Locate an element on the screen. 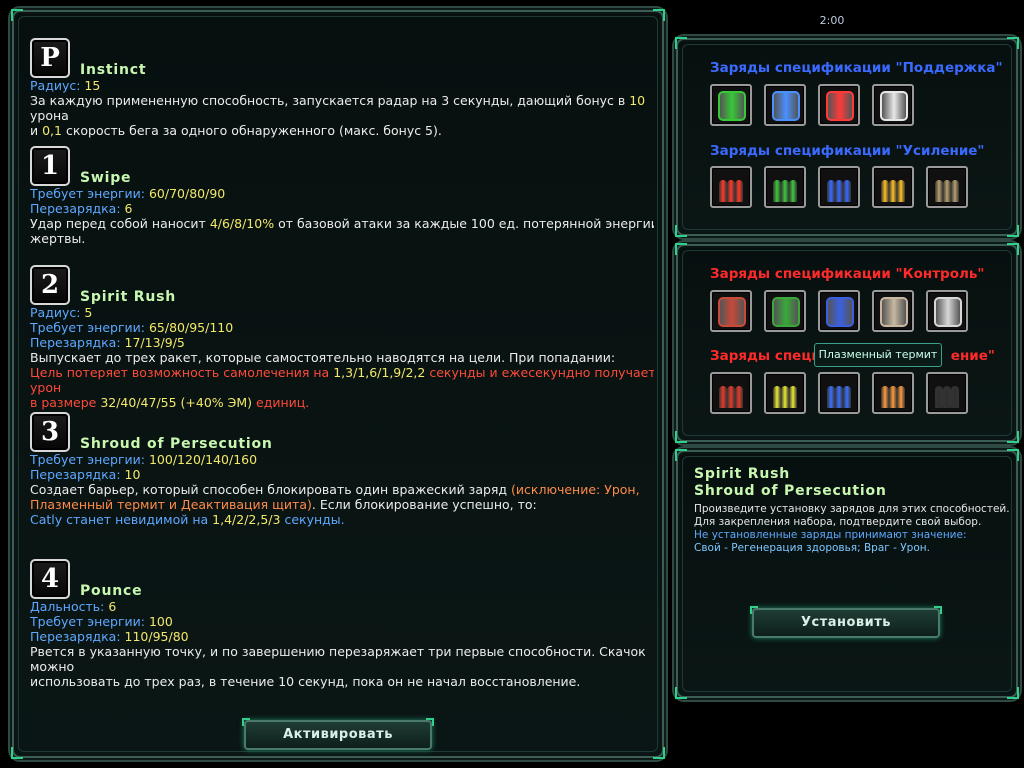 The height and width of the screenshot is (768, 1024). text-segment: 32/40/47/55 (+40% ЭМ) is located at coordinates (176, 402).